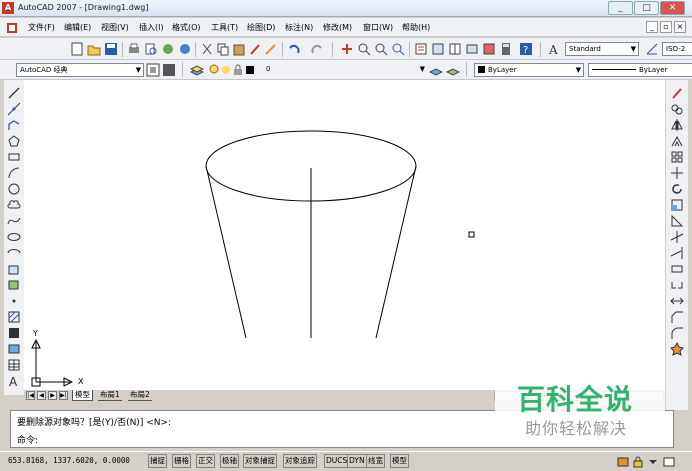 The image size is (692, 471). Describe the element at coordinates (652, 49) in the screenshot. I see `dimension-style-icon` at that location.